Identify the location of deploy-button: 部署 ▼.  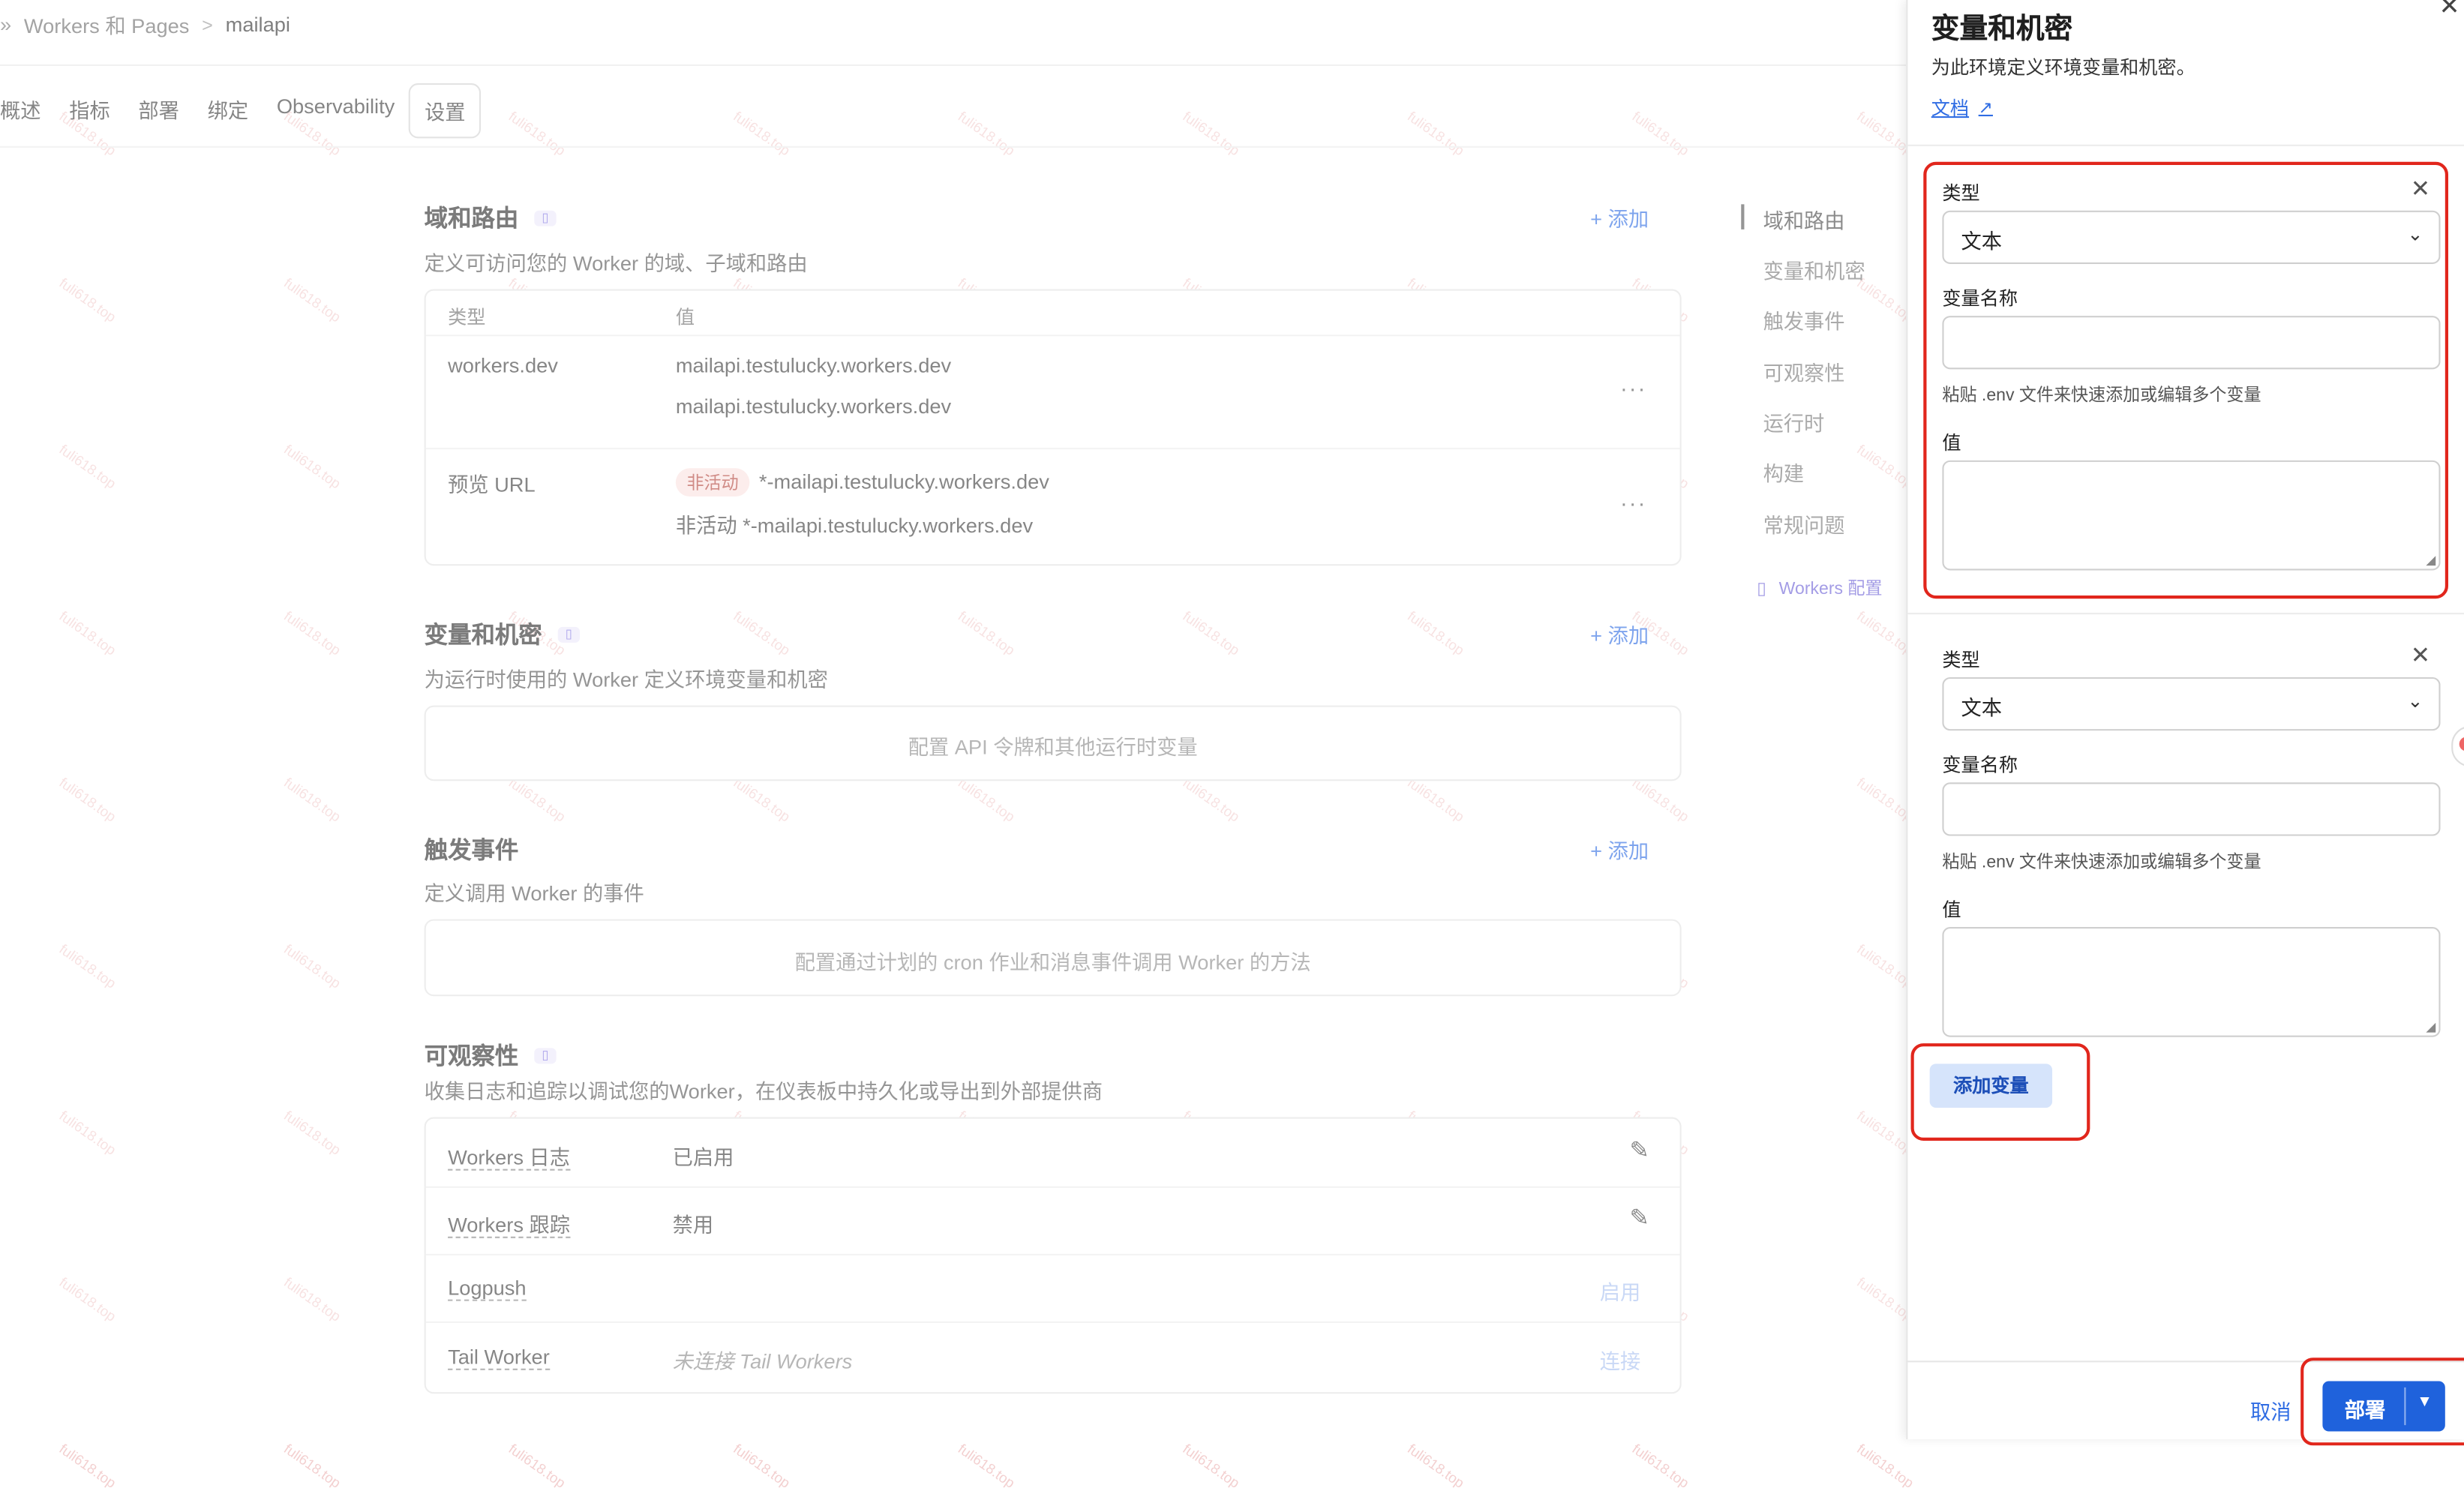
(2383, 1406).